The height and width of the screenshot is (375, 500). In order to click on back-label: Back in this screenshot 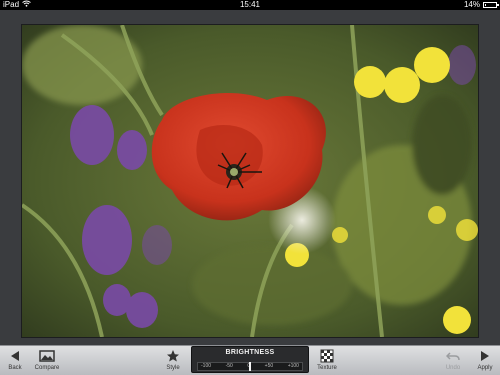, I will do `click(15, 368)`.